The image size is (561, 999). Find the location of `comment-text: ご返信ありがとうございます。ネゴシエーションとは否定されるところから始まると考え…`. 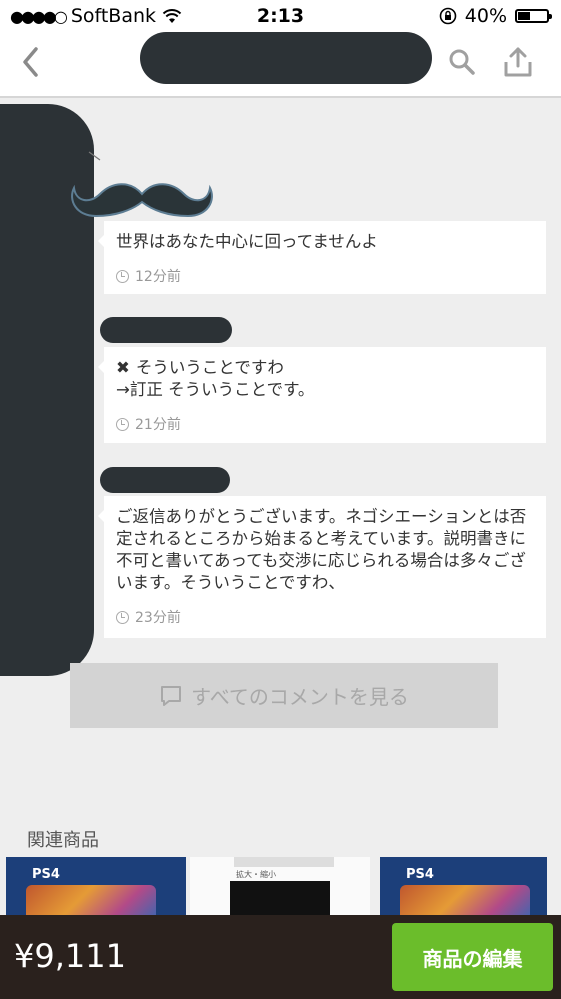

comment-text: ご返信ありがとうございます。ネゴシエーションとは否定されるところから始まると考え… is located at coordinates (321, 549).